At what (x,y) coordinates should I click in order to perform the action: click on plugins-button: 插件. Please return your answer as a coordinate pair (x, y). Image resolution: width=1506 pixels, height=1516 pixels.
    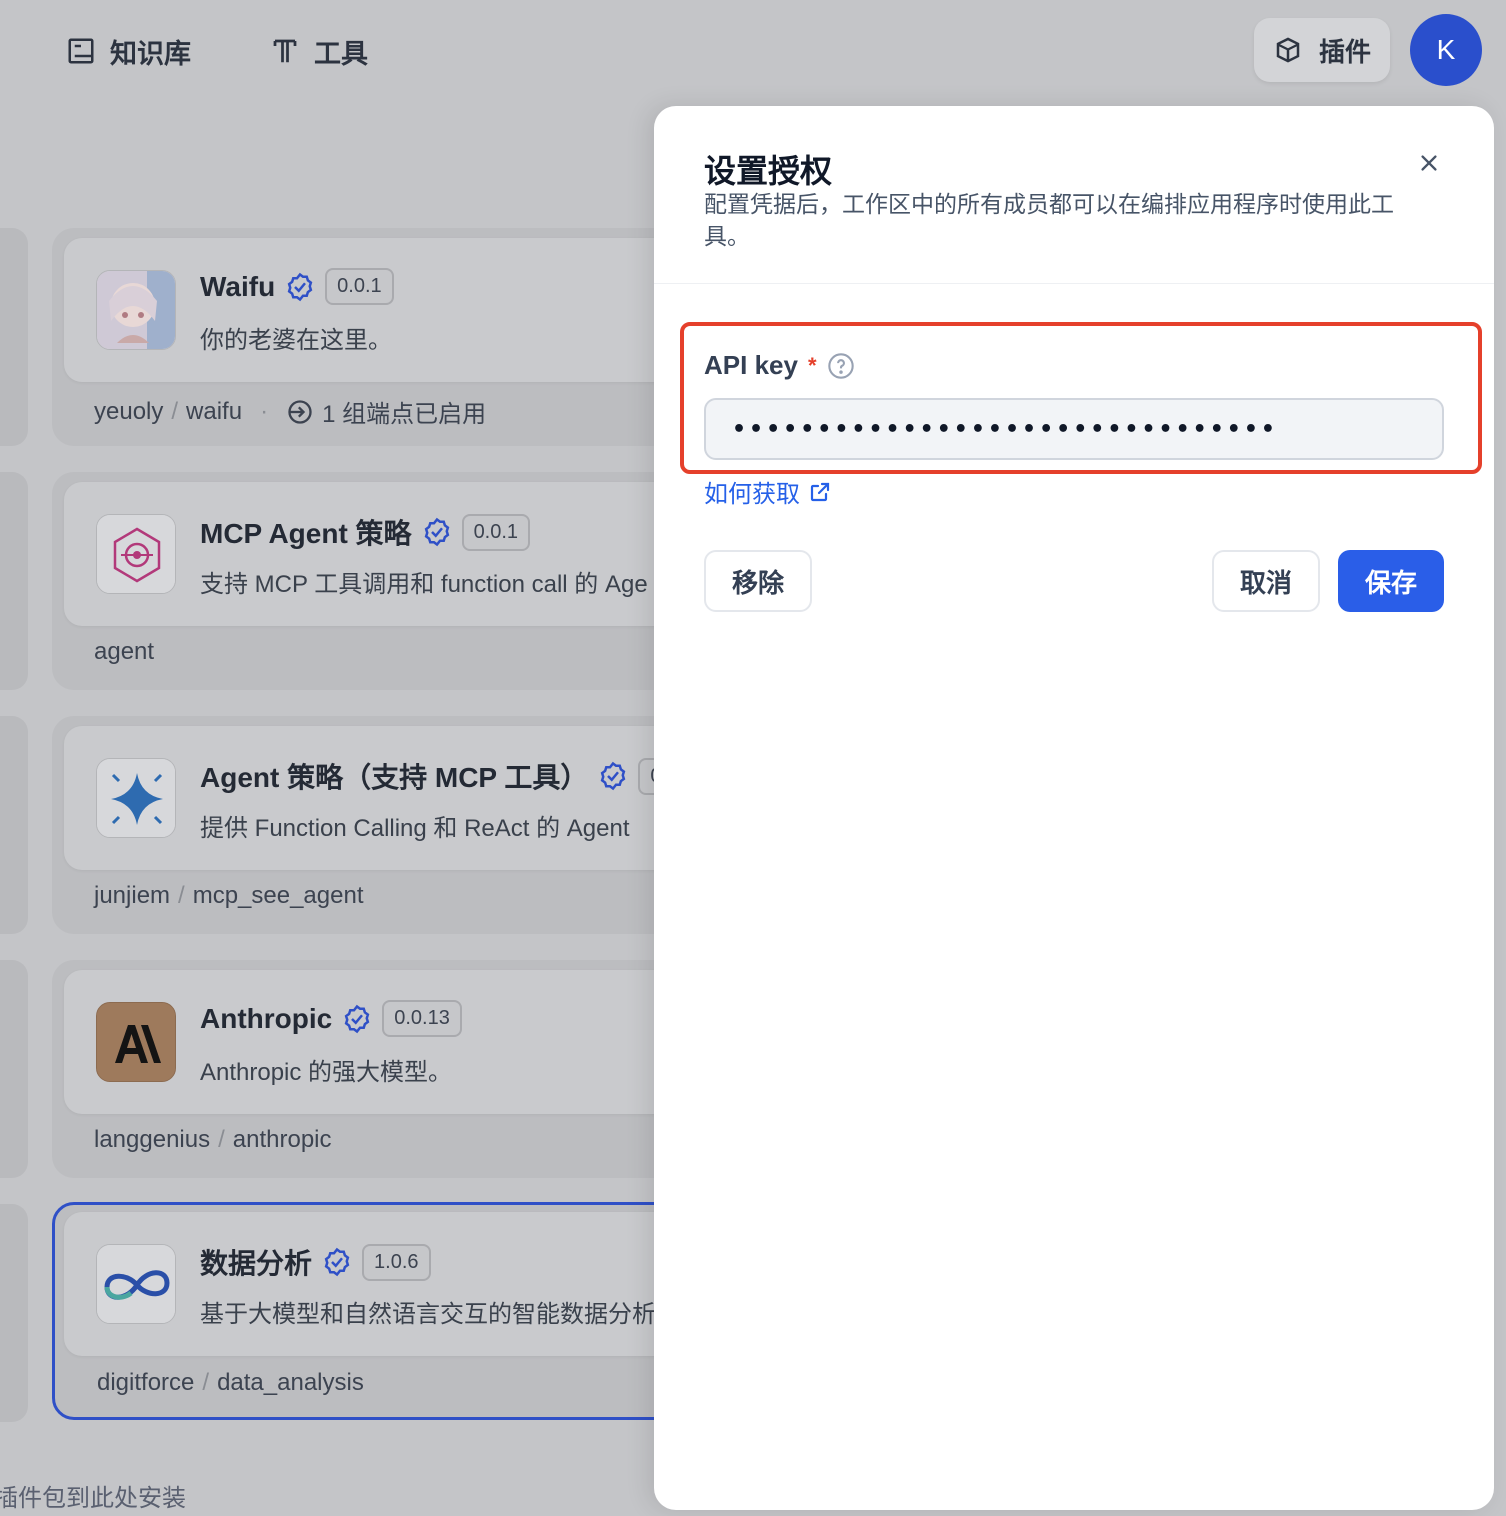
    Looking at the image, I should click on (1322, 50).